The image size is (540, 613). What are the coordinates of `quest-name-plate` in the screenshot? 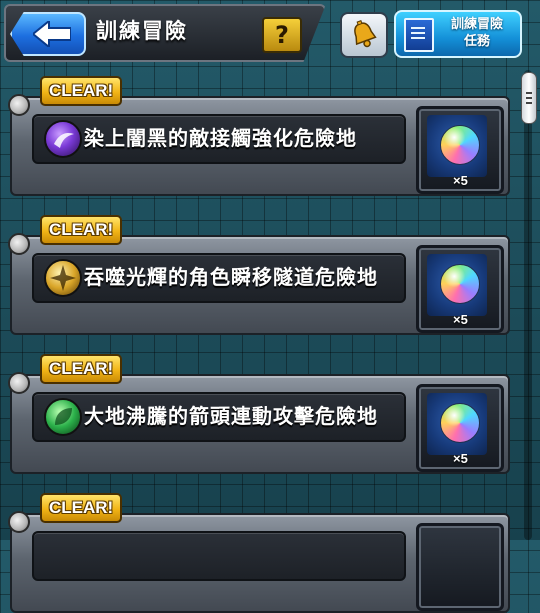 It's located at (219, 556).